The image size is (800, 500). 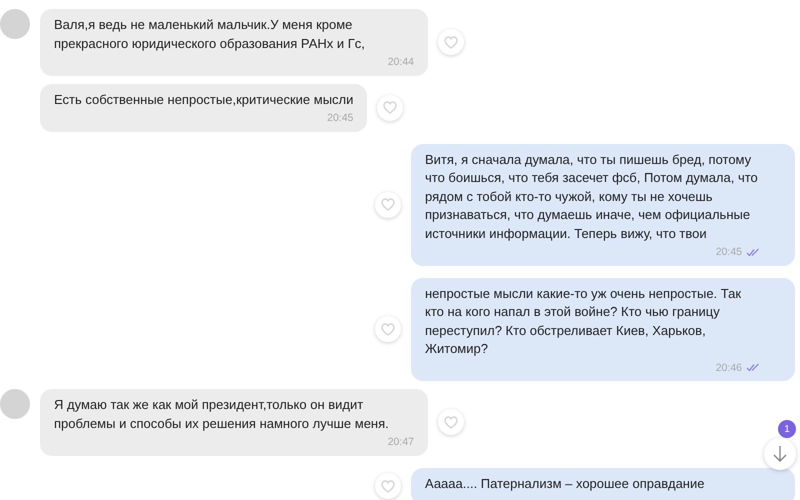 I want to click on scroll-down-button, so click(x=780, y=454).